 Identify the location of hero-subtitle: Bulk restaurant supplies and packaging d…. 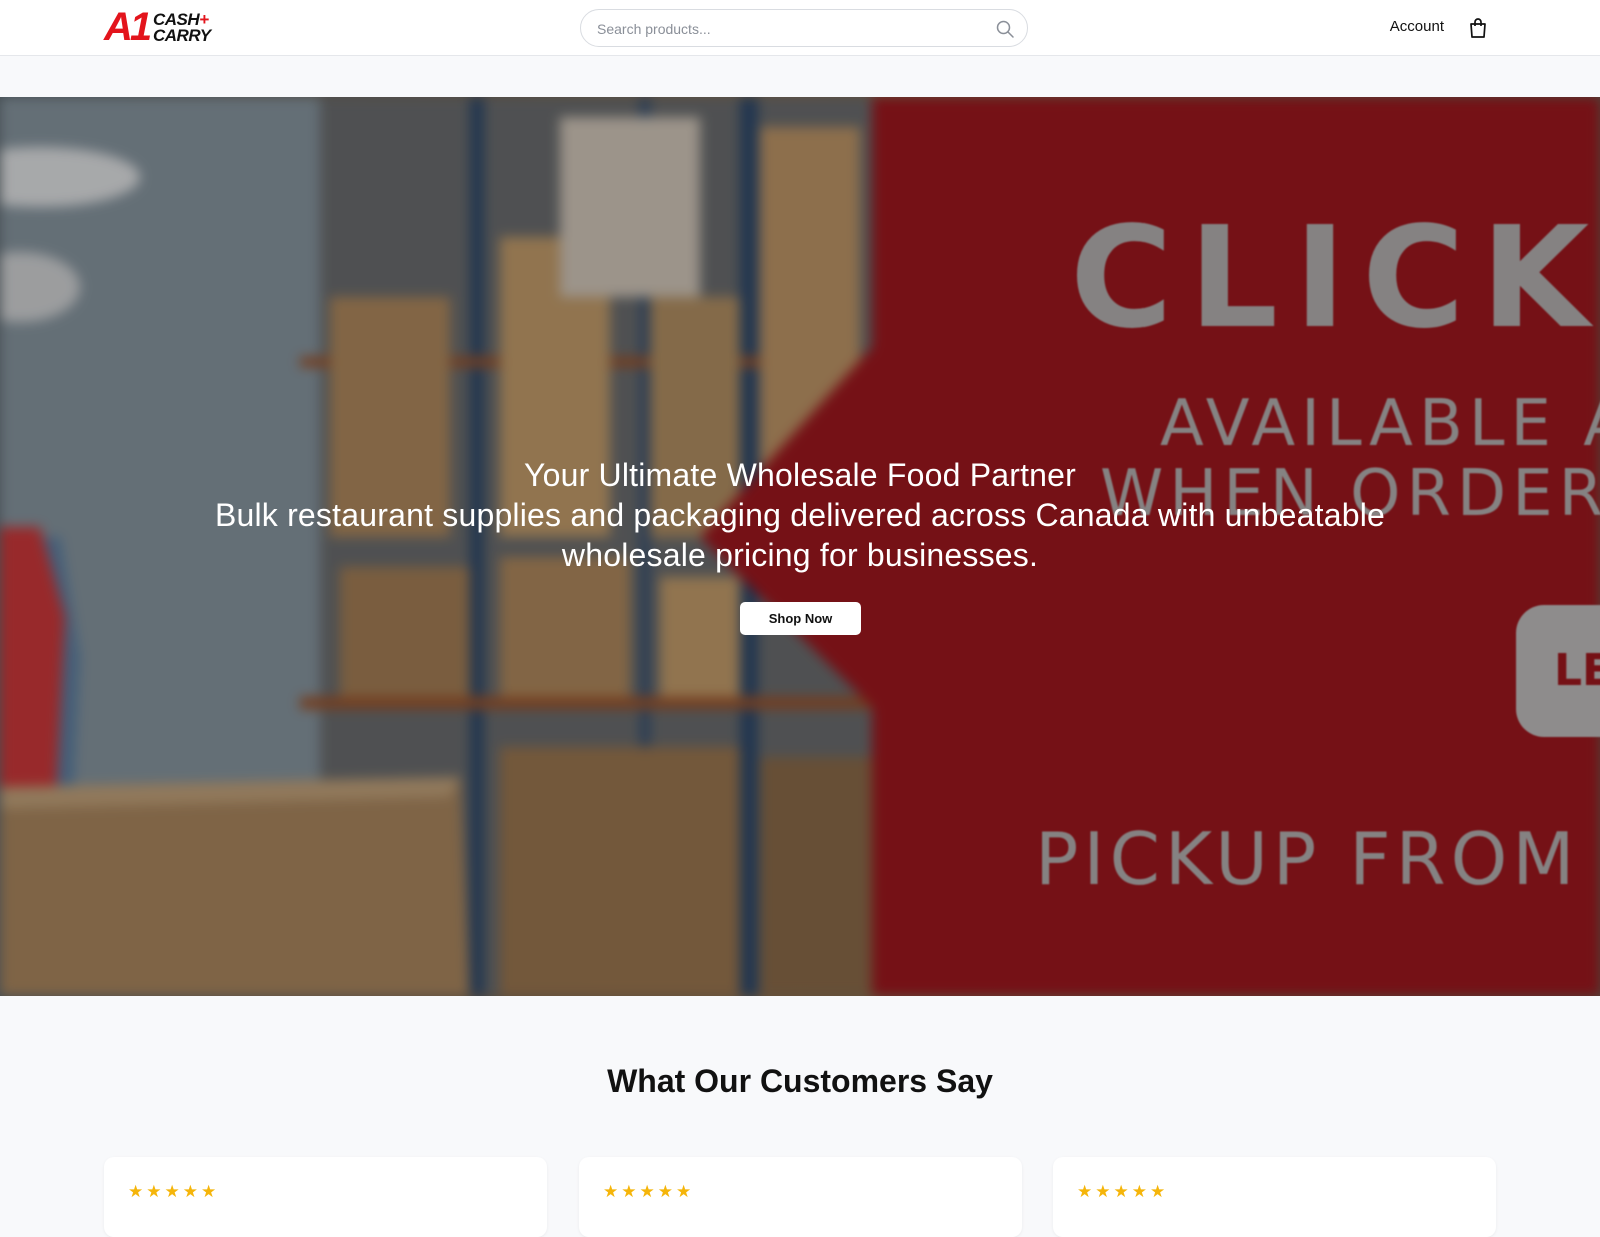
(800, 535).